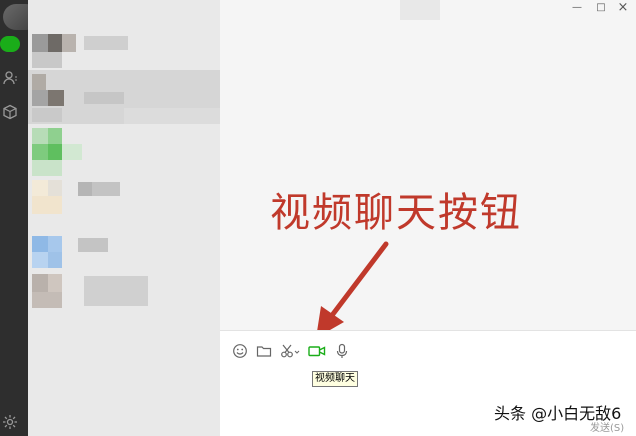 The width and height of the screenshot is (636, 436). What do you see at coordinates (240, 351) in the screenshot?
I see `emoji-icon` at bounding box center [240, 351].